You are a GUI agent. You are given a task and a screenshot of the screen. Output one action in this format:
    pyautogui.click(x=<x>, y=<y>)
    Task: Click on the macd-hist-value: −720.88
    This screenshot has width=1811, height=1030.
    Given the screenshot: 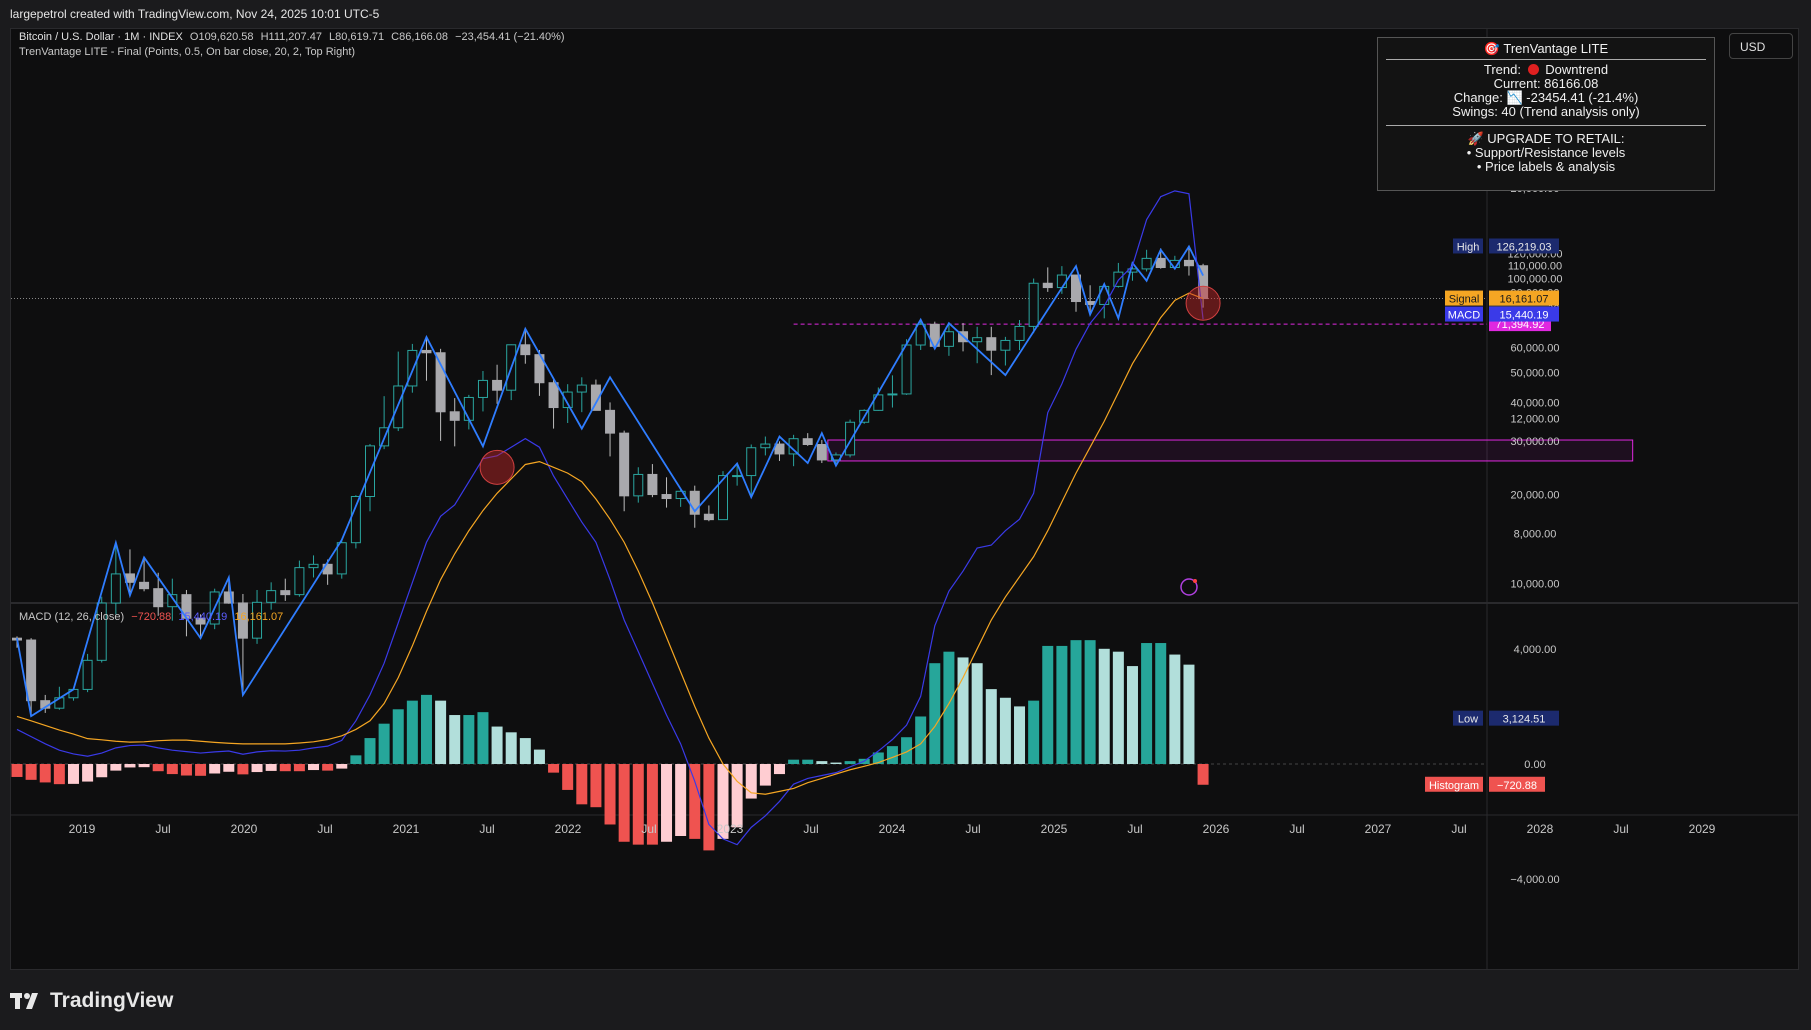 What is the action you would take?
    pyautogui.click(x=151, y=617)
    